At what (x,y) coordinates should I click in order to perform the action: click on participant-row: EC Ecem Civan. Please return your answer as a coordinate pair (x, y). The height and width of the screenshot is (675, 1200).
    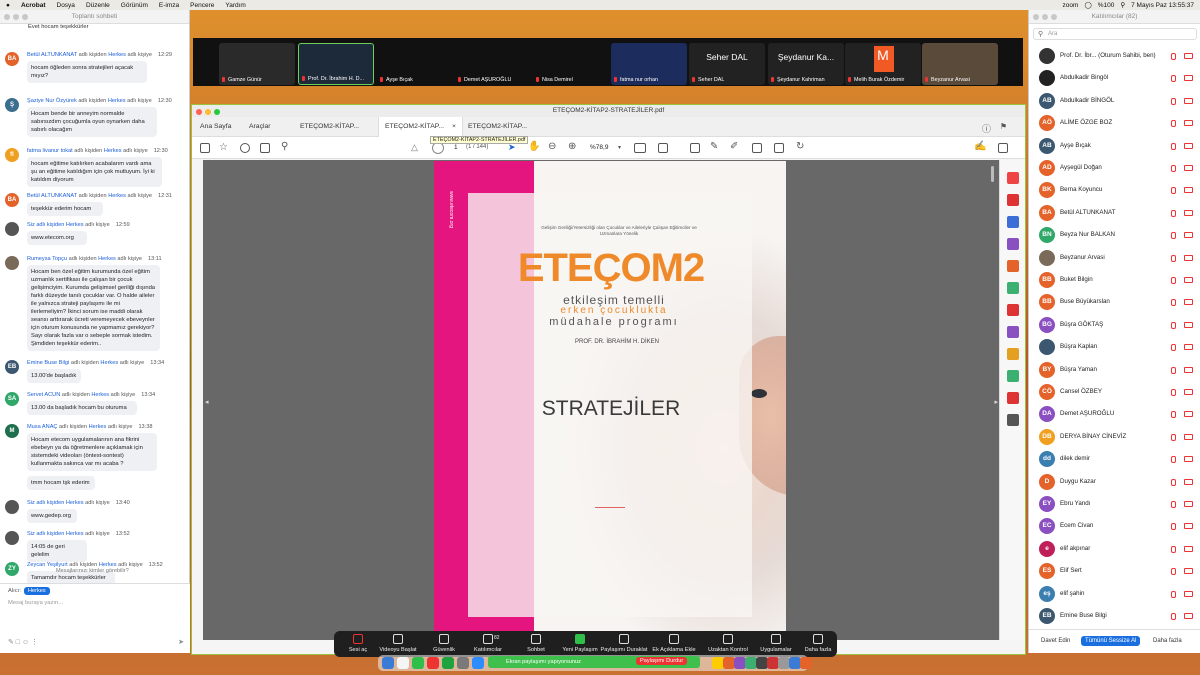
    Looking at the image, I should click on (1114, 526).